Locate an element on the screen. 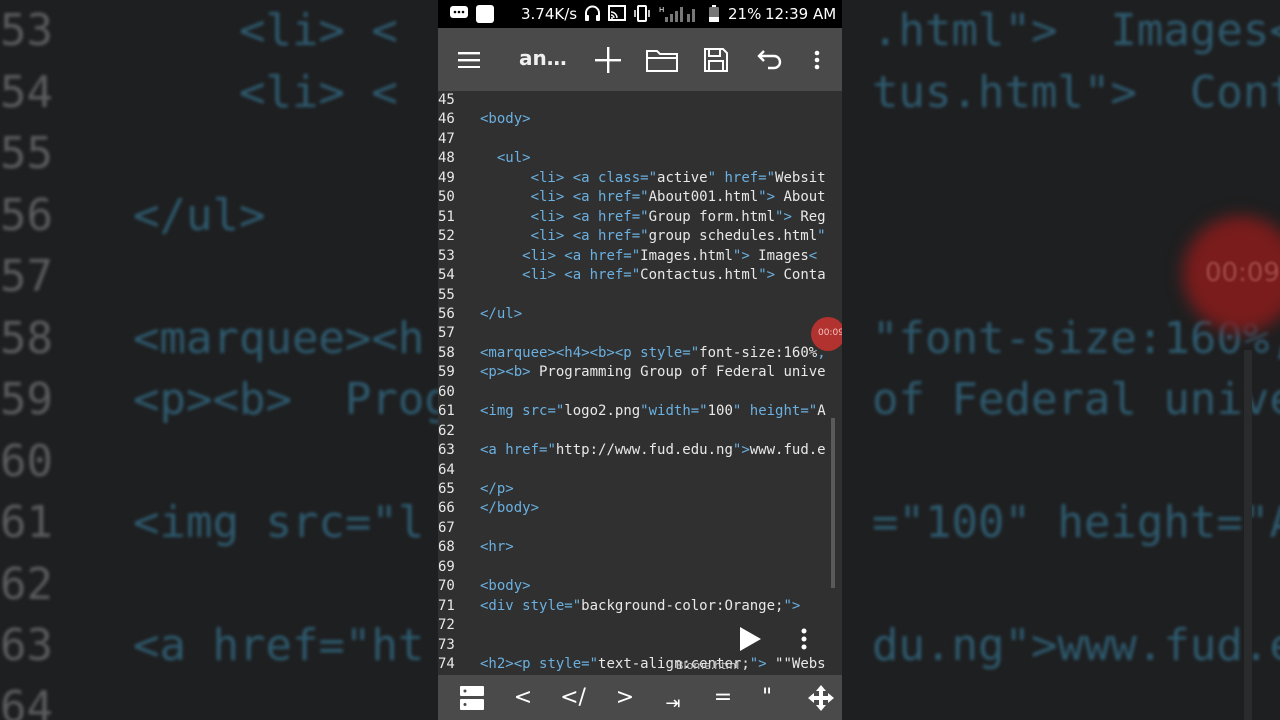 The image size is (1280, 720). svg-text: H is located at coordinates (661, 10).